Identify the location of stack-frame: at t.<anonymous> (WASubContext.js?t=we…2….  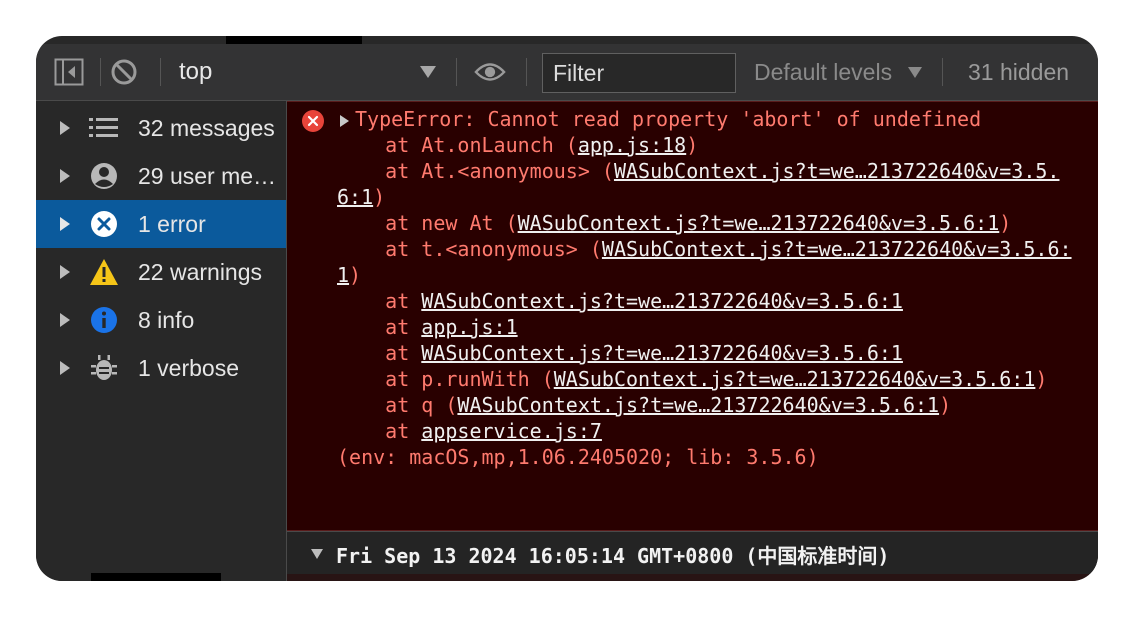
(704, 262).